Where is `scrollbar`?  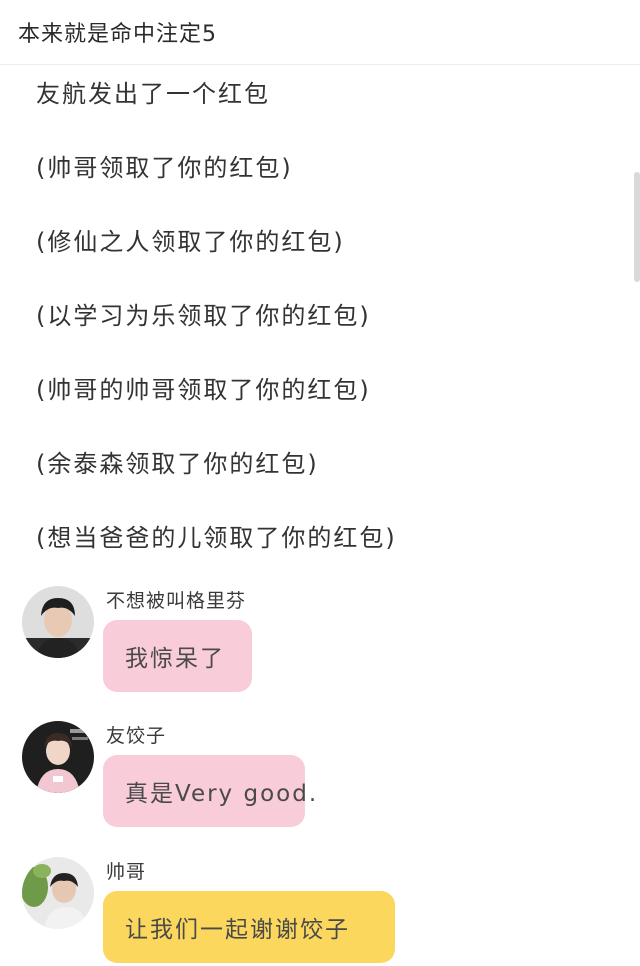 scrollbar is located at coordinates (637, 227).